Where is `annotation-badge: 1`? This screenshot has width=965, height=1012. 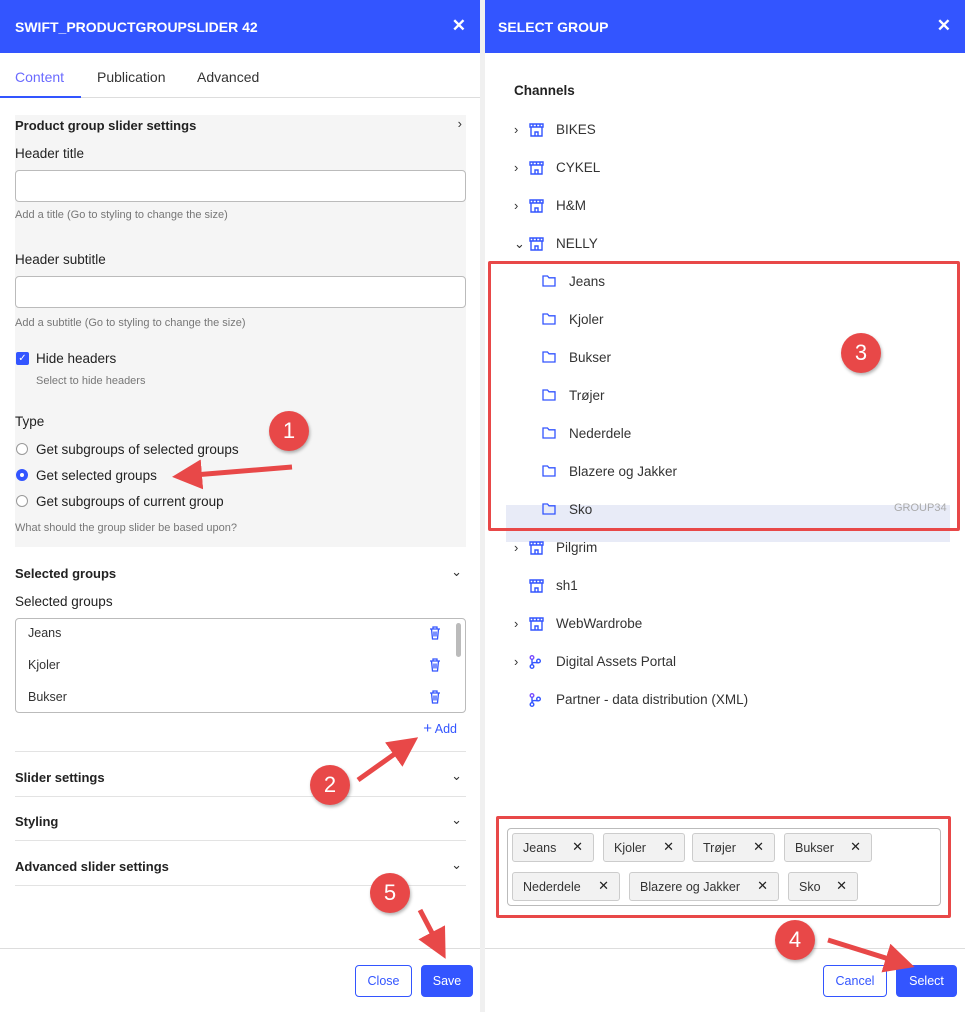
annotation-badge: 1 is located at coordinates (289, 431).